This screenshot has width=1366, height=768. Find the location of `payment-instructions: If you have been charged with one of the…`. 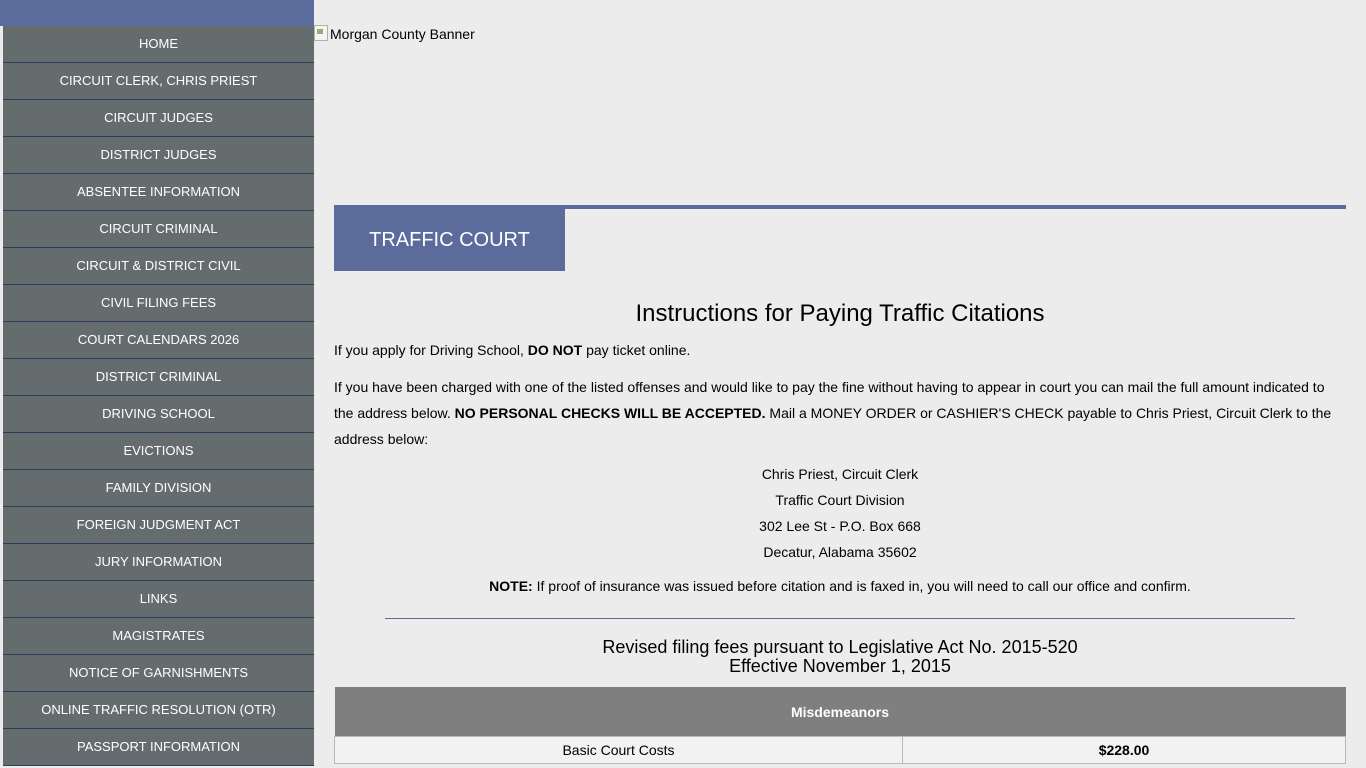

payment-instructions: If you have been charged with one of the… is located at coordinates (840, 413).